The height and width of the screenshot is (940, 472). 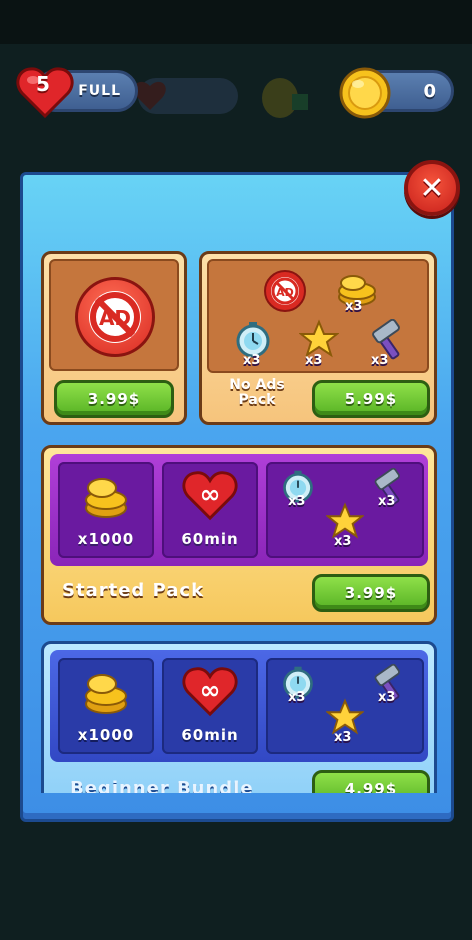 I want to click on starter-pack-buy-button: 3.99$, so click(x=371, y=593).